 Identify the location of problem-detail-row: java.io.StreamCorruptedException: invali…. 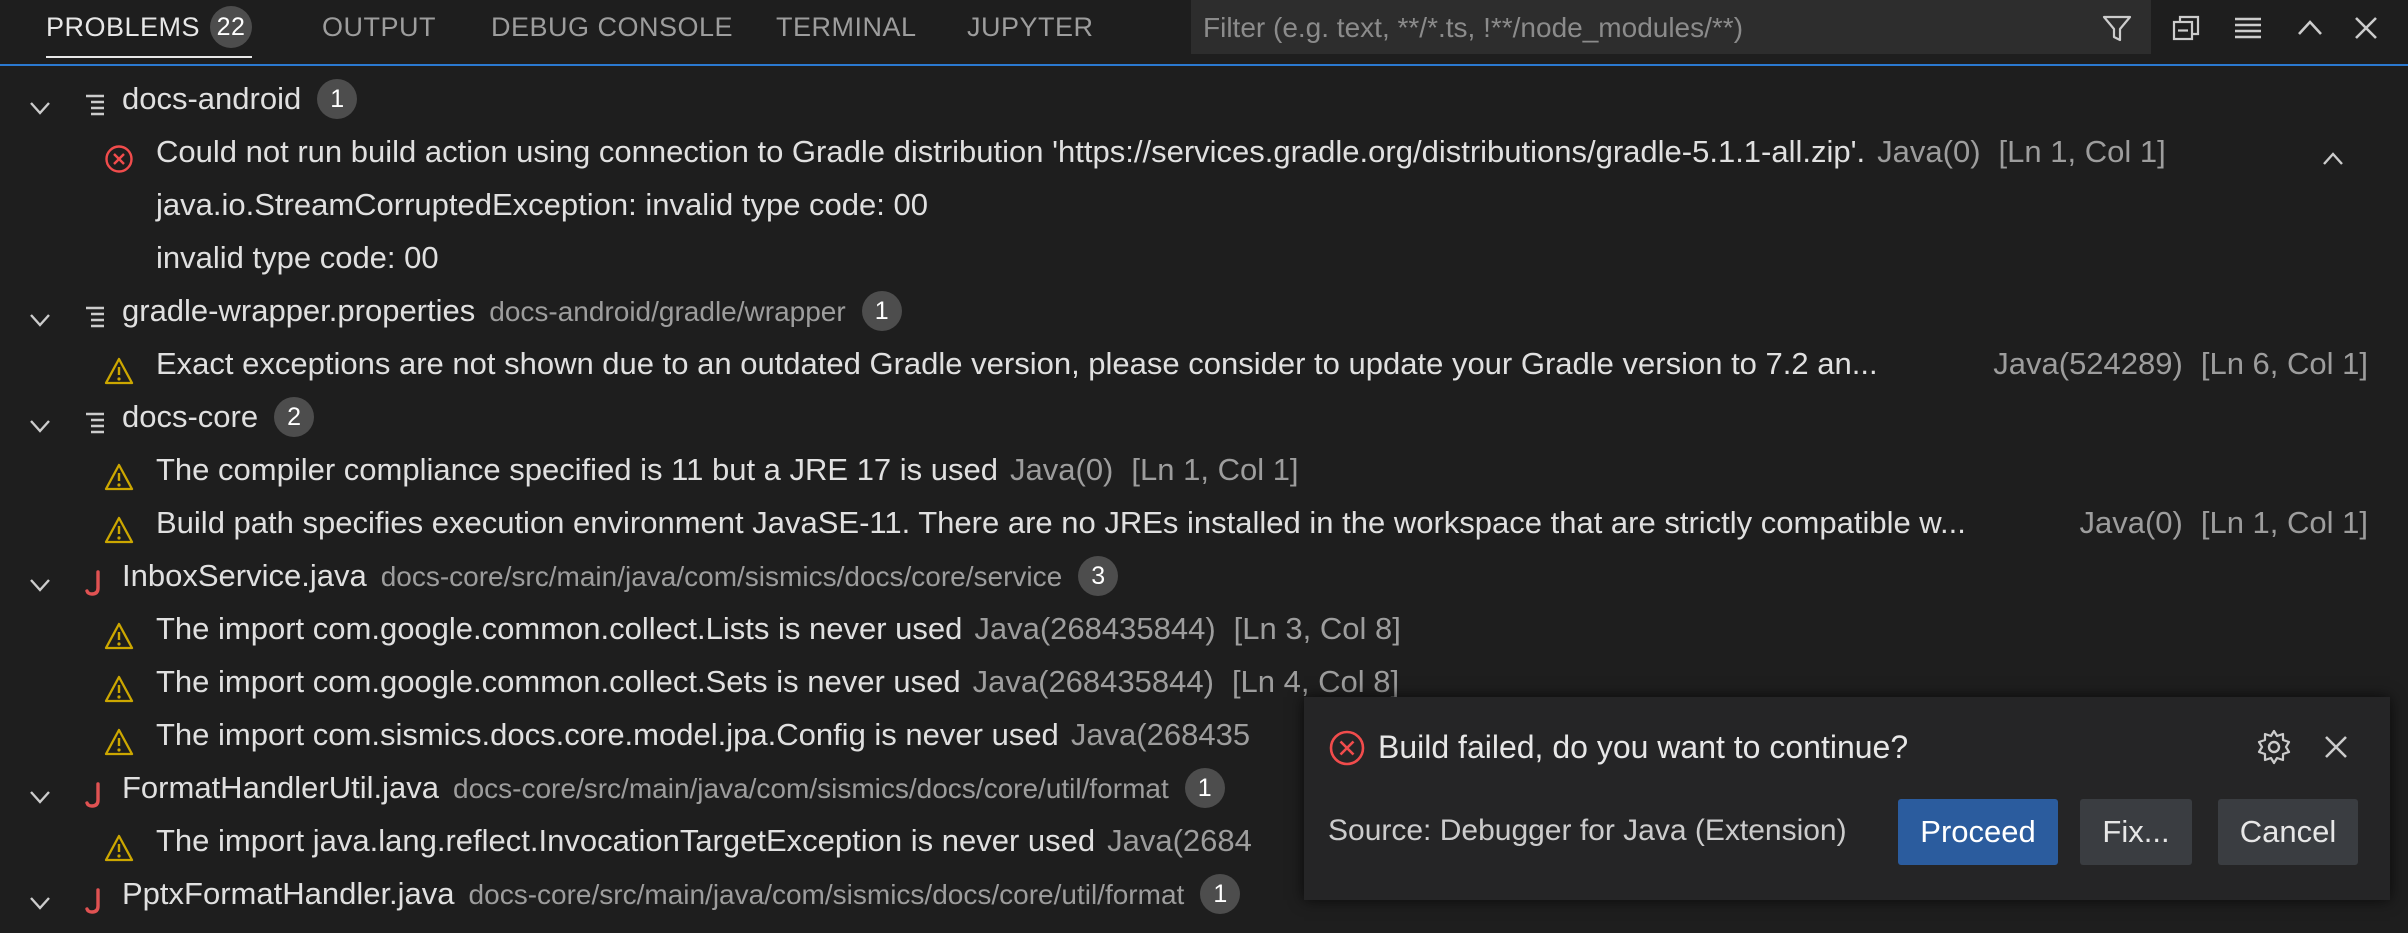
(1204, 204).